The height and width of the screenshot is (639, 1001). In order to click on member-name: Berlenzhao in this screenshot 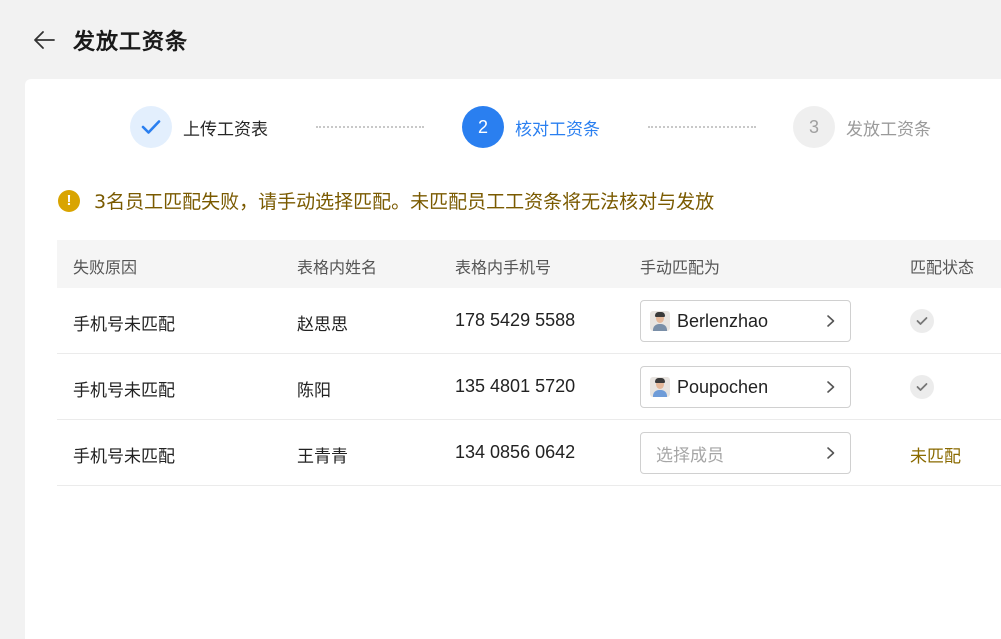, I will do `click(723, 320)`.